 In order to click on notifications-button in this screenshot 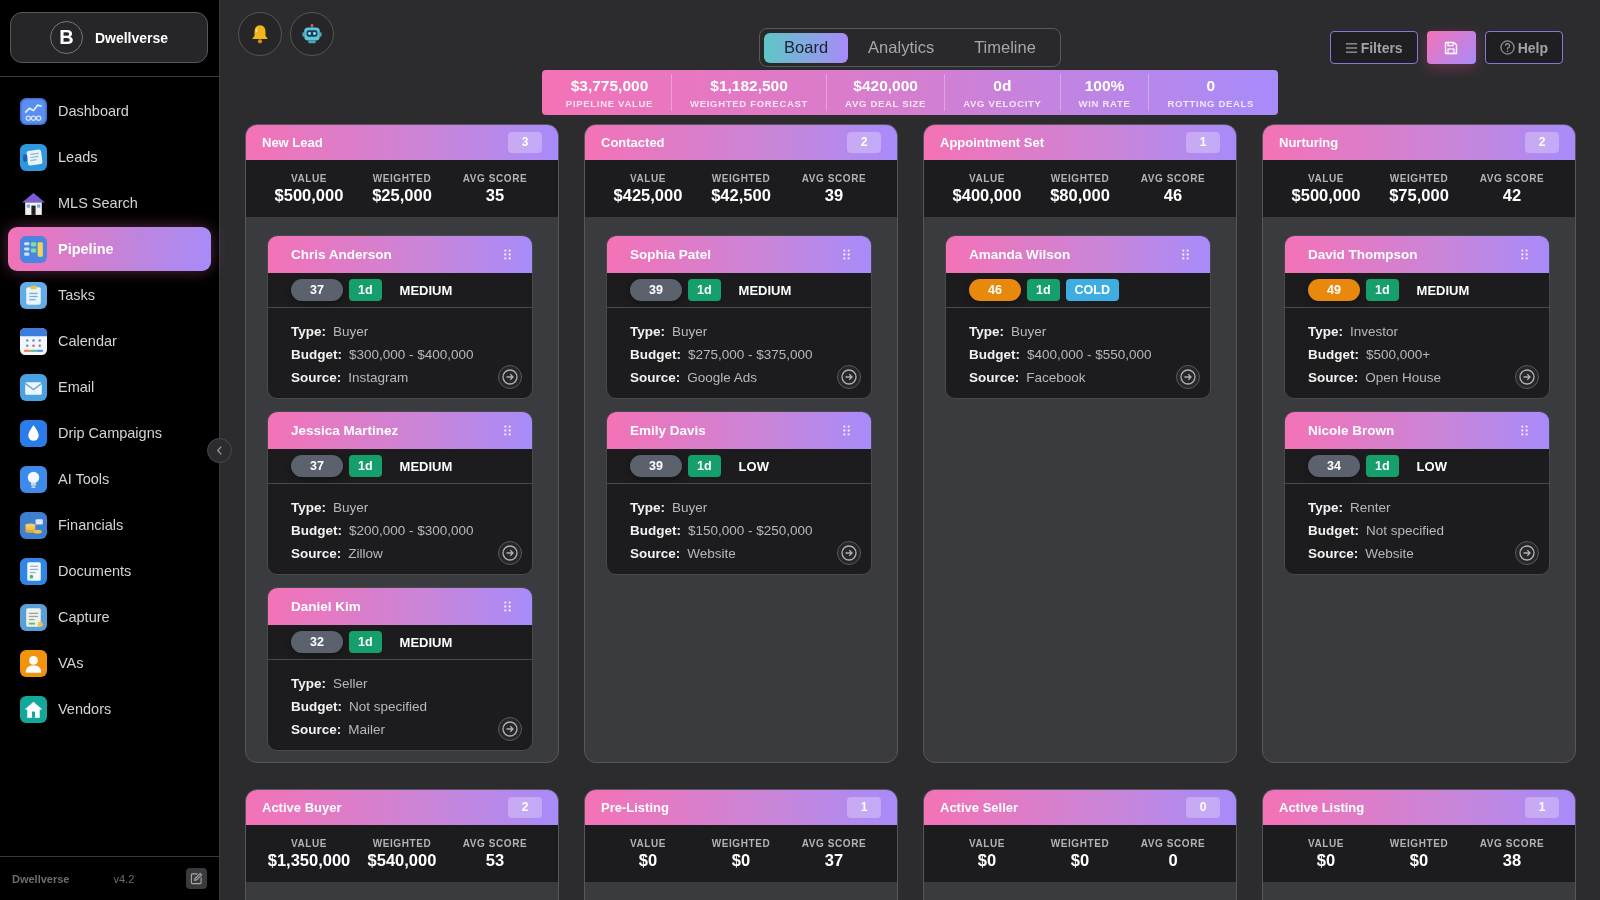, I will do `click(260, 34)`.